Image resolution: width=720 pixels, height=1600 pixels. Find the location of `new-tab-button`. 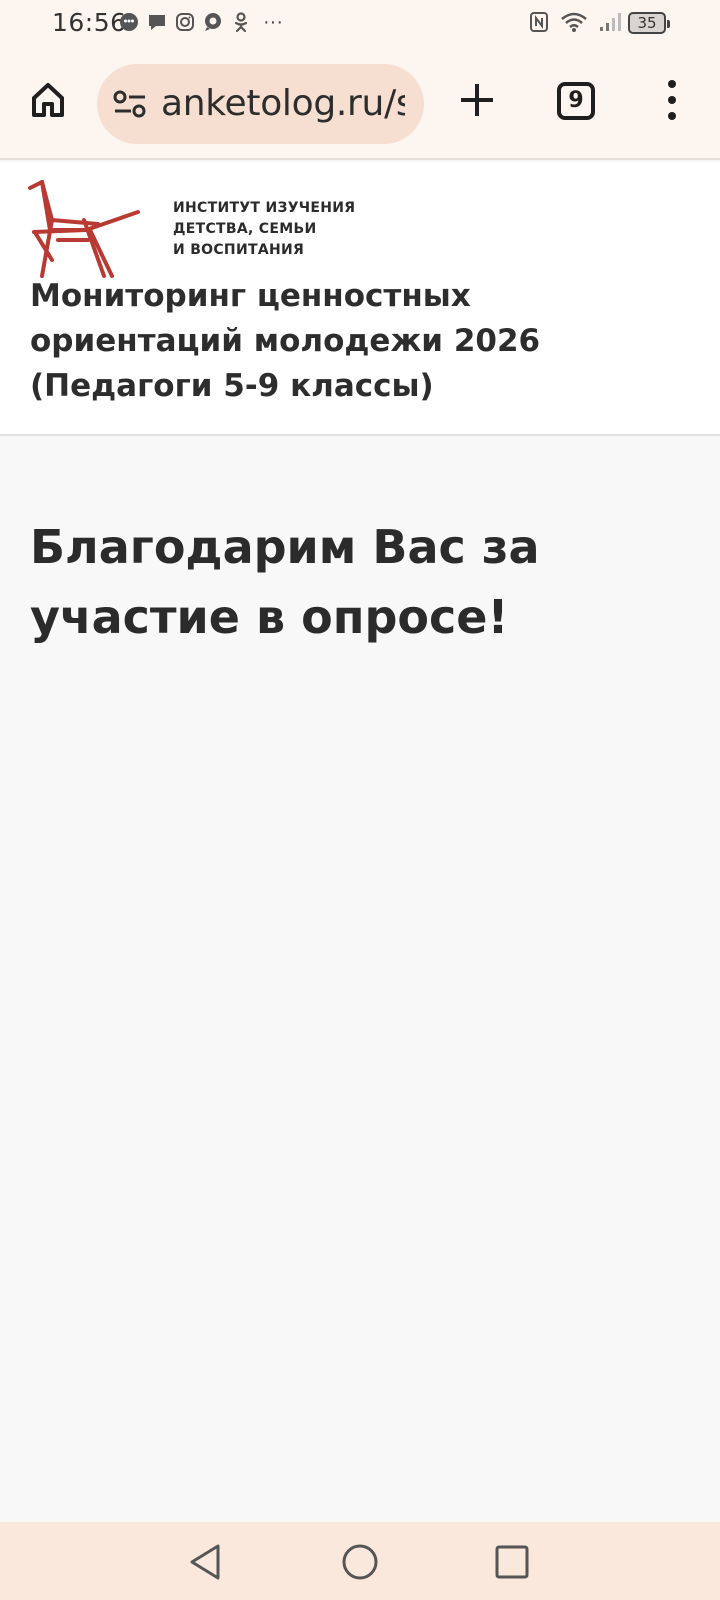

new-tab-button is located at coordinates (477, 100).